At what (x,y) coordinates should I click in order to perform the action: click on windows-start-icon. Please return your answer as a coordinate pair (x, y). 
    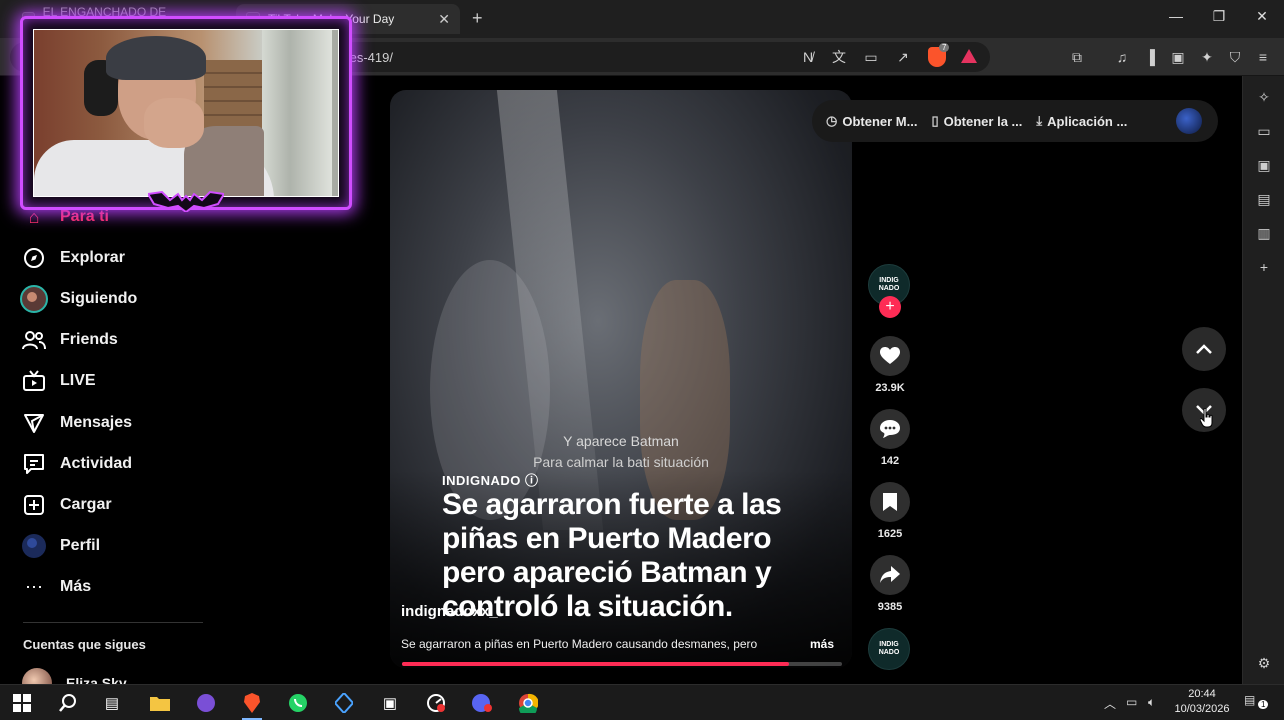
    Looking at the image, I should click on (22, 703).